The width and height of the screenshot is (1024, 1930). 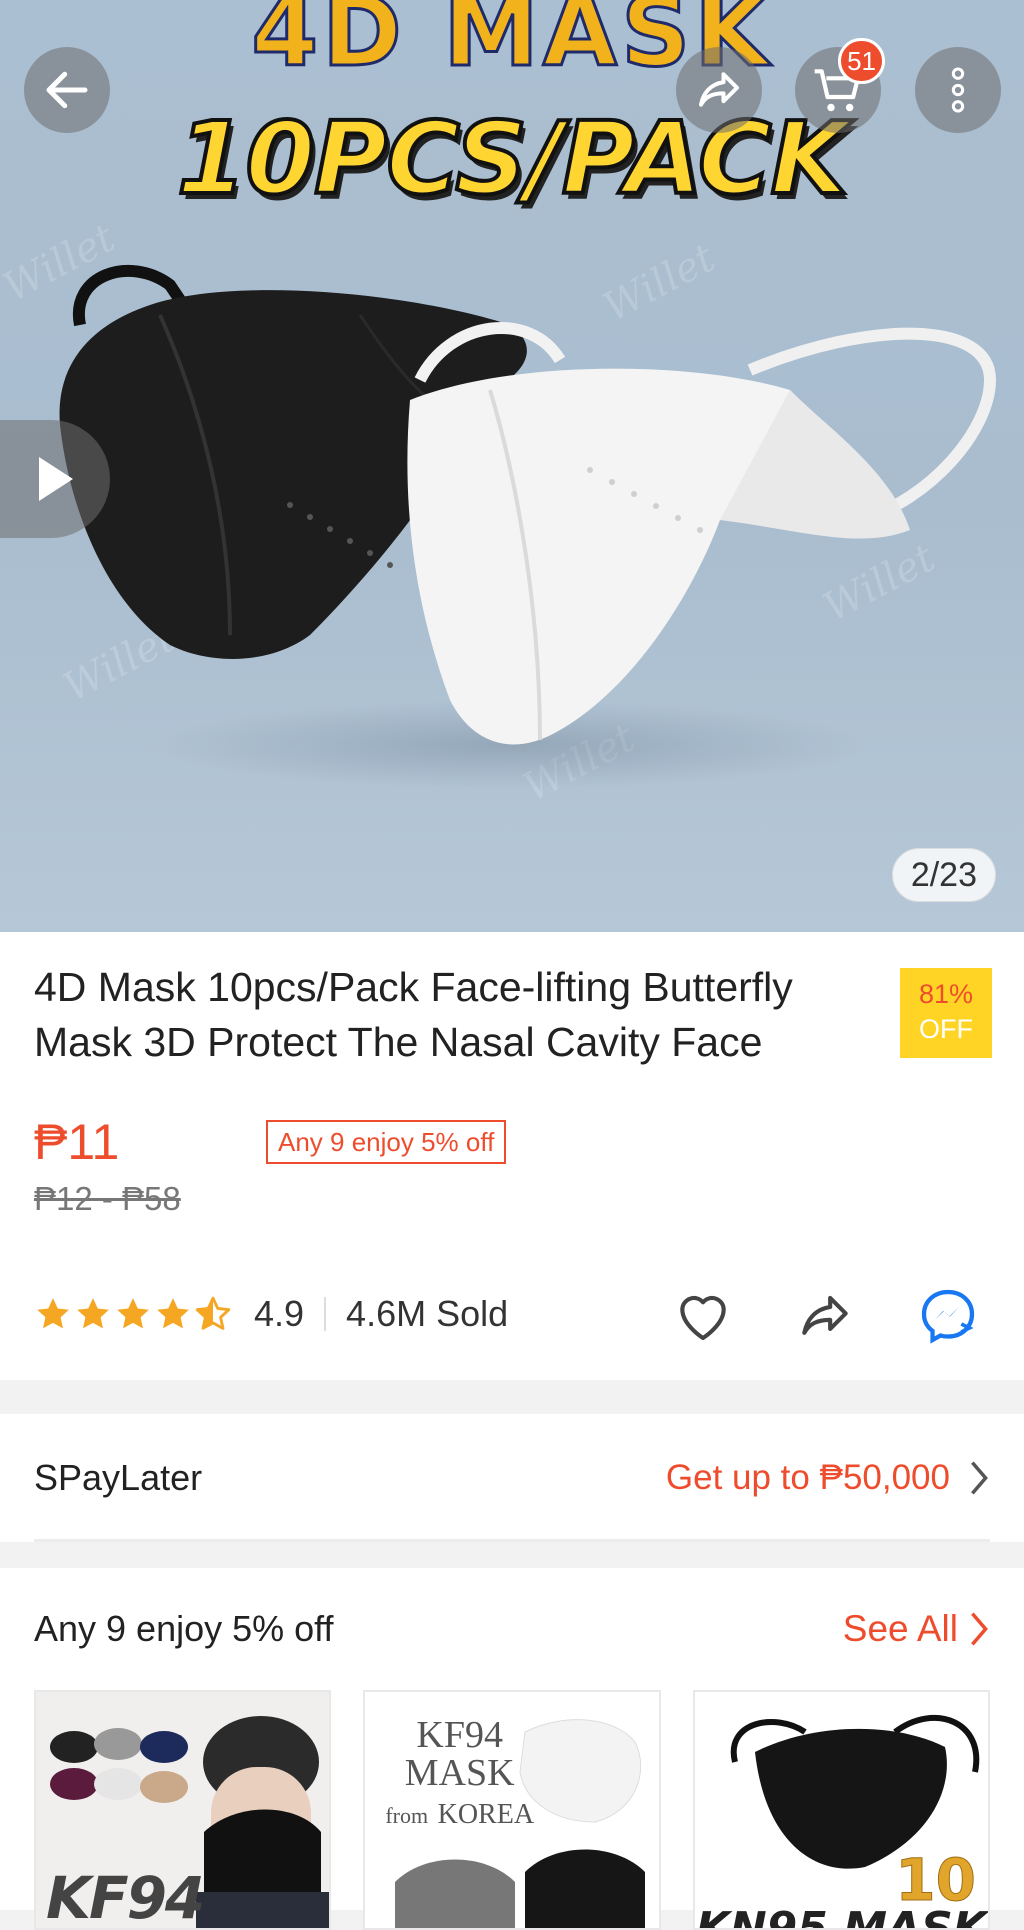 What do you see at coordinates (807, 1477) in the screenshot?
I see `spaylater-offer-text: Get up to ₱50,000` at bounding box center [807, 1477].